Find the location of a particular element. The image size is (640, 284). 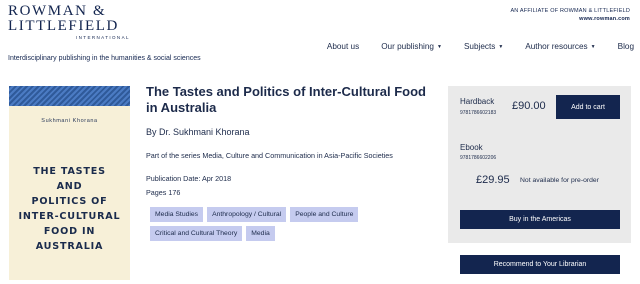

subject-tag: People and Culture is located at coordinates (324, 214).